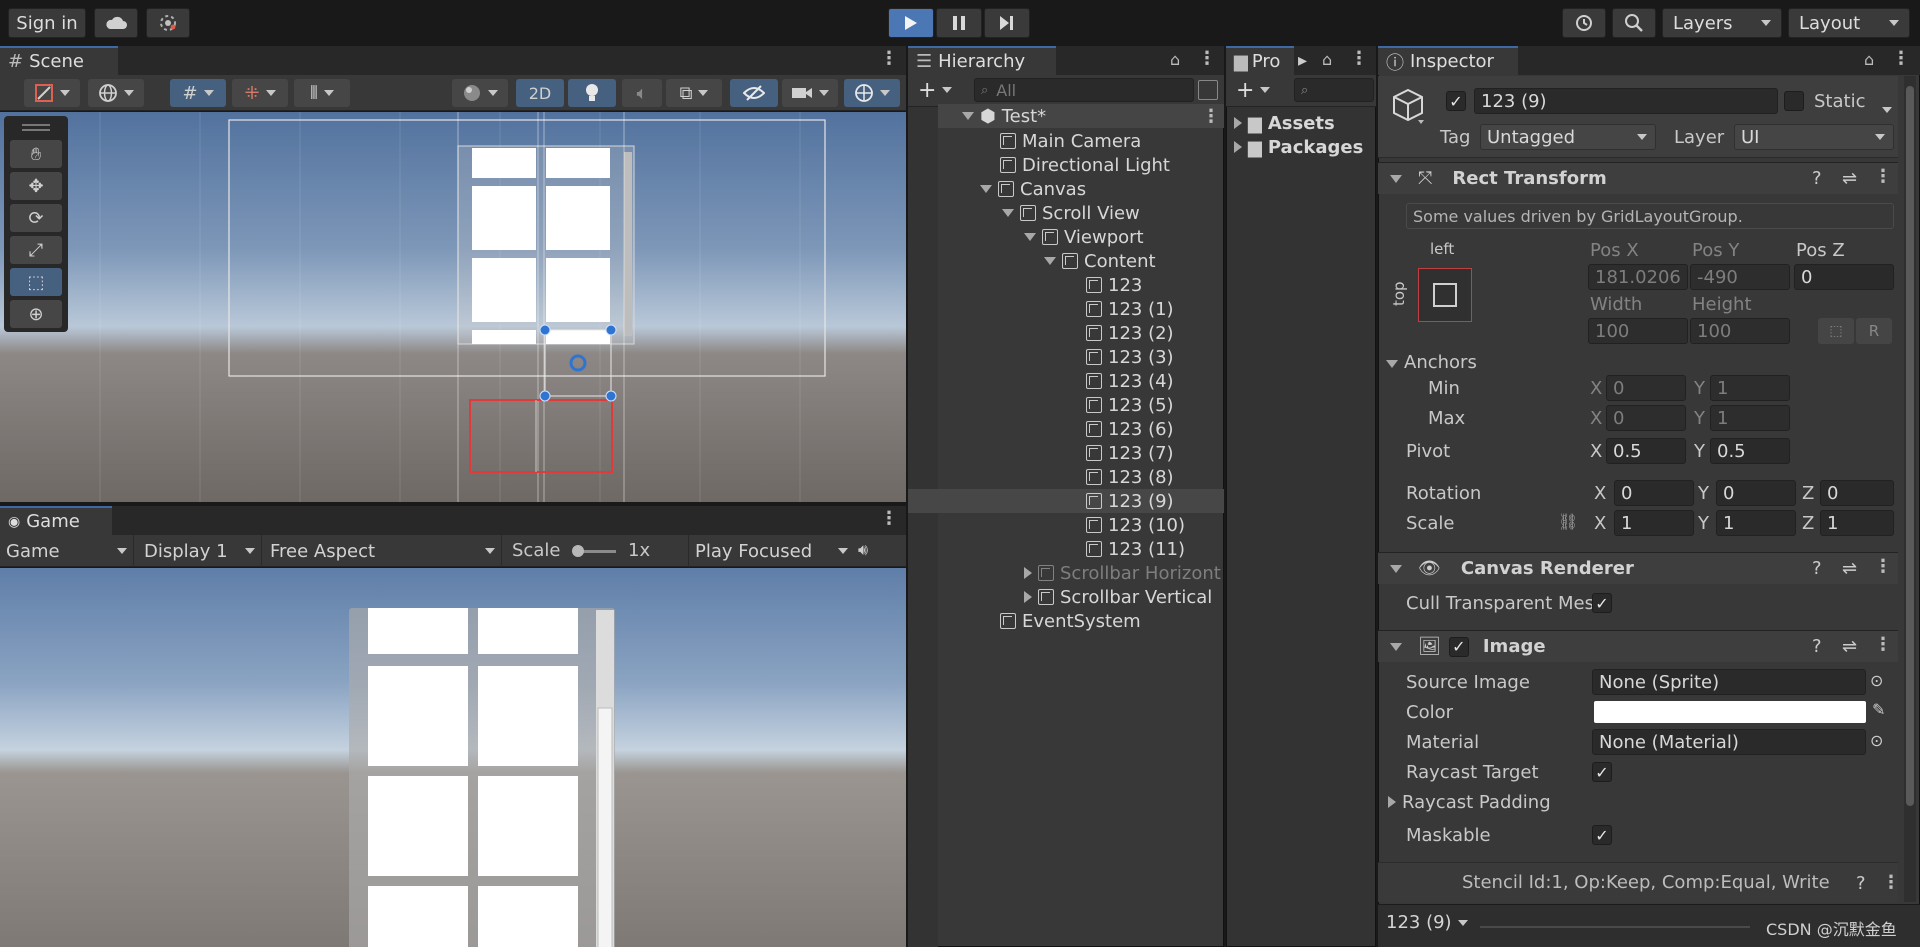 The height and width of the screenshot is (947, 1920). I want to click on hierarchy-item-123-9: 123 (9), so click(1130, 501).